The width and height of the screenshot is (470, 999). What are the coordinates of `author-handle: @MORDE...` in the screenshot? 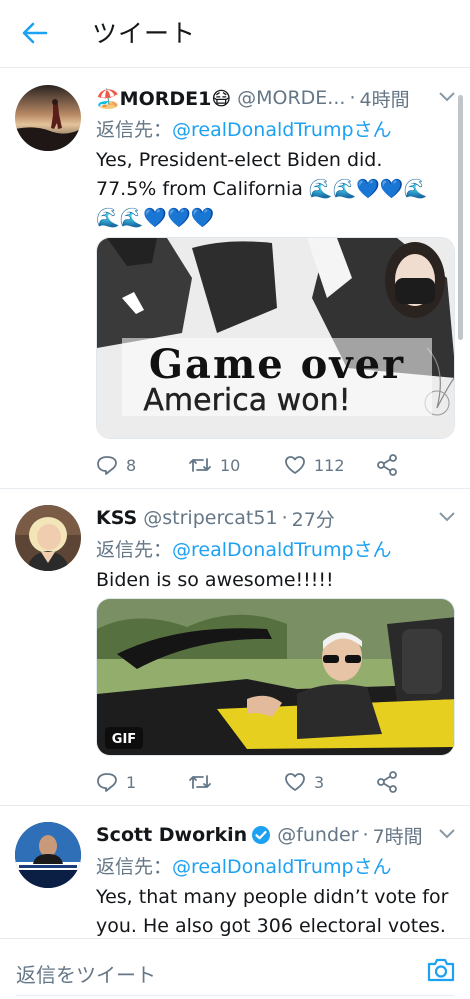 It's located at (291, 98).